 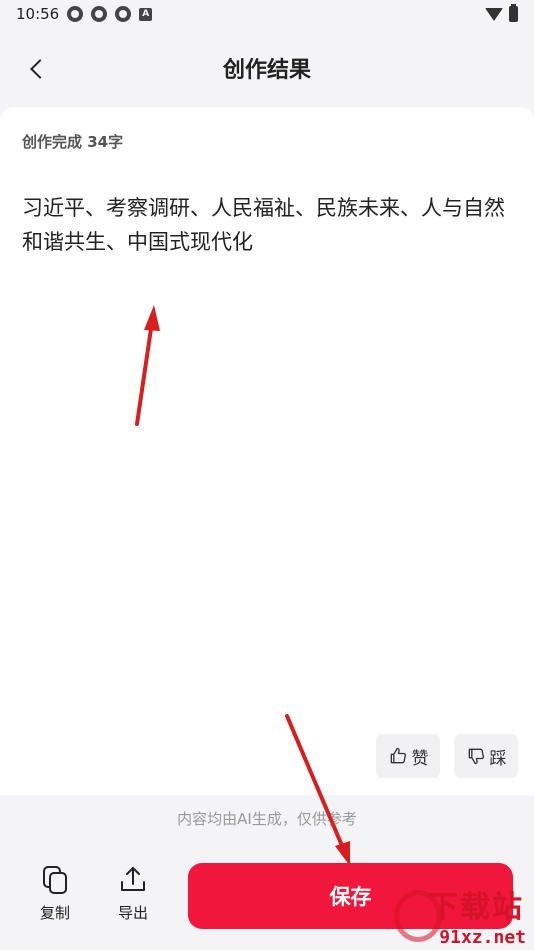 I want to click on nav-header: 创作结果, so click(x=267, y=68).